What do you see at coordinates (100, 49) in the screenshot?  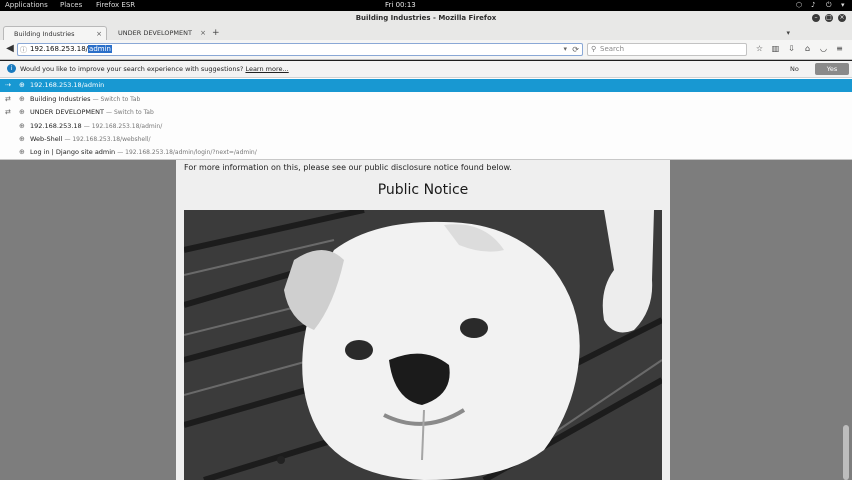 I see `url-selected-text: admin` at bounding box center [100, 49].